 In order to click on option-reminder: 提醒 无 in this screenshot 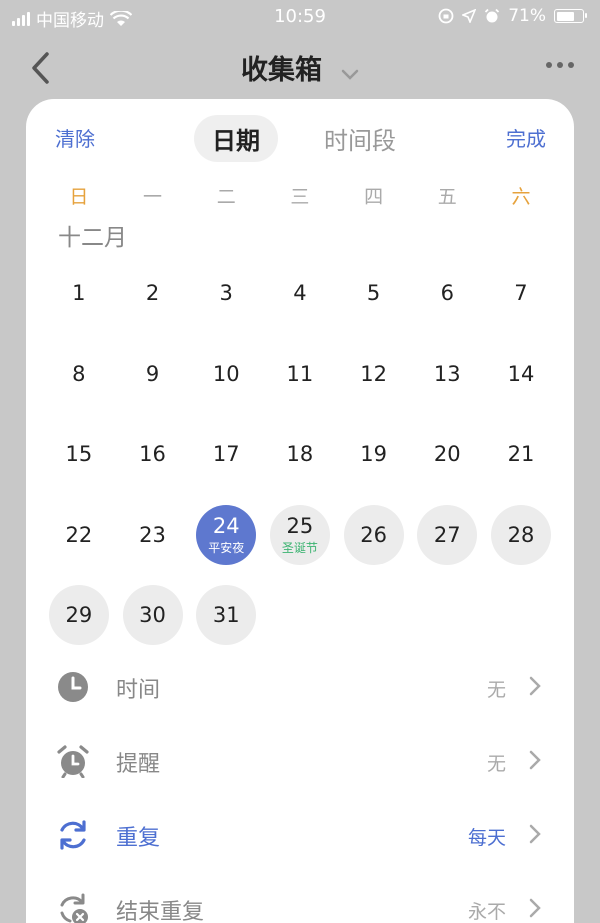, I will do `click(300, 761)`.